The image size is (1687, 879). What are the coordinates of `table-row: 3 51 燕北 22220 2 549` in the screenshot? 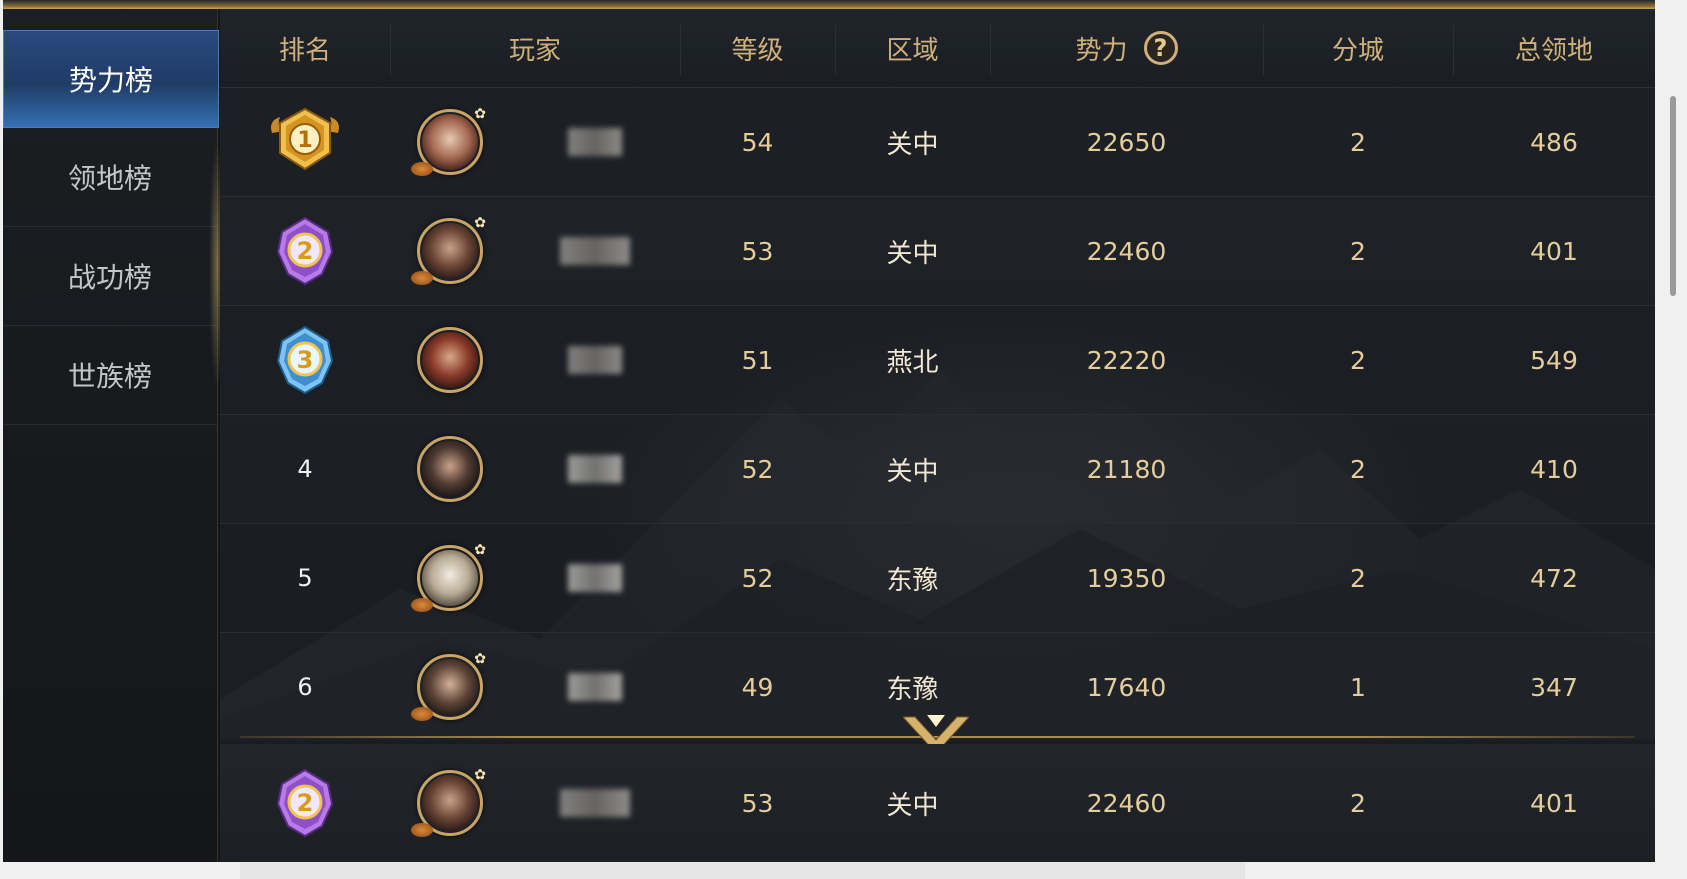 It's located at (937, 360).